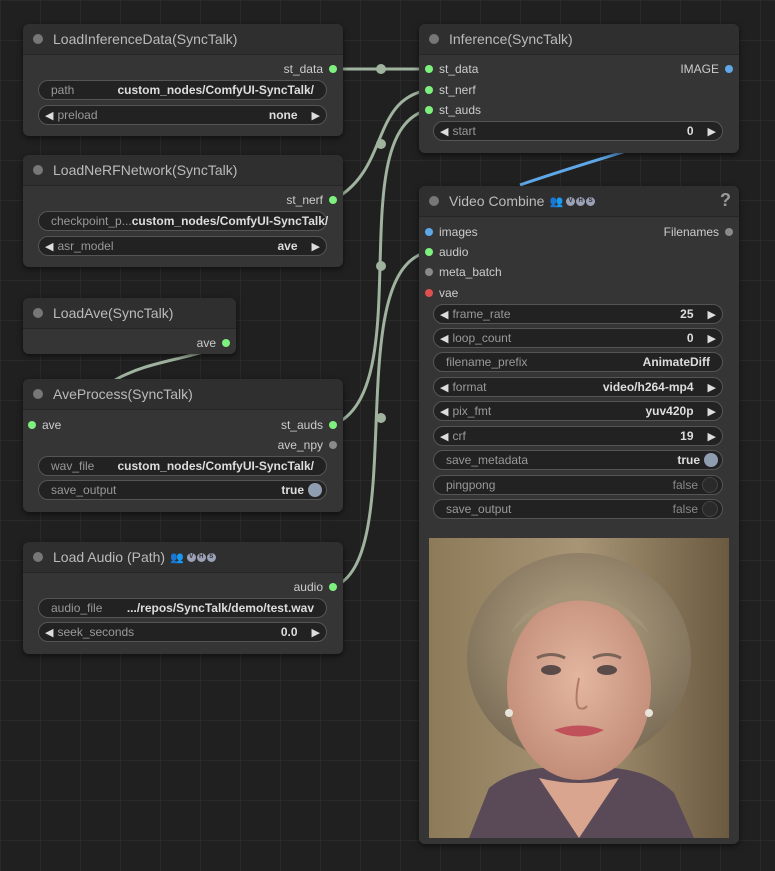  I want to click on output-st-data: st_data, so click(310, 69).